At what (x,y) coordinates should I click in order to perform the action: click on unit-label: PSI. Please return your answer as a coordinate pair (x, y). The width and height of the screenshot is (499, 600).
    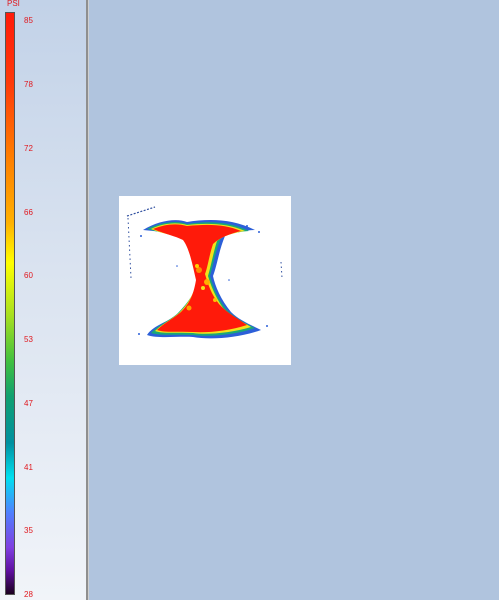
    Looking at the image, I should click on (13, 4).